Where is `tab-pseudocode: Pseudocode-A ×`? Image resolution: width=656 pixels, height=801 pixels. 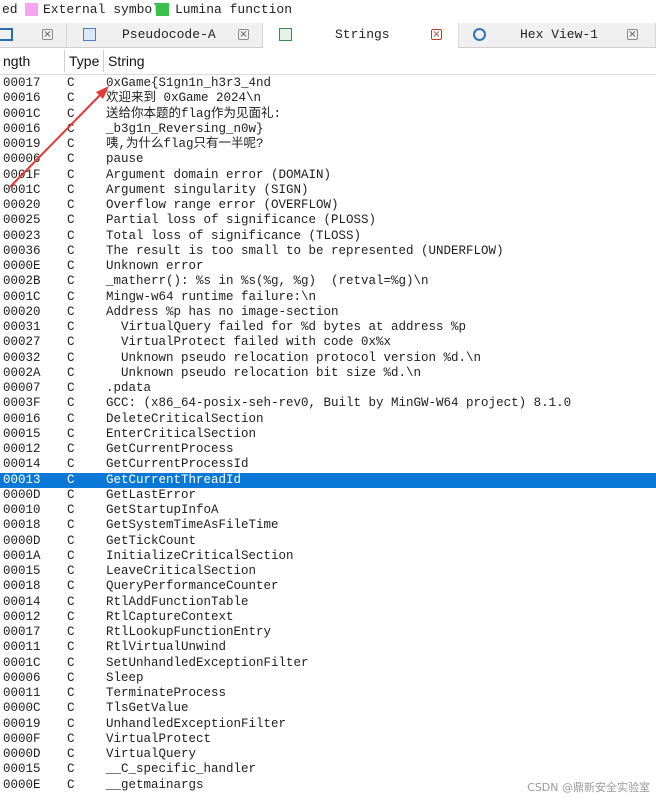 tab-pseudocode: Pseudocode-A × is located at coordinates (165, 35).